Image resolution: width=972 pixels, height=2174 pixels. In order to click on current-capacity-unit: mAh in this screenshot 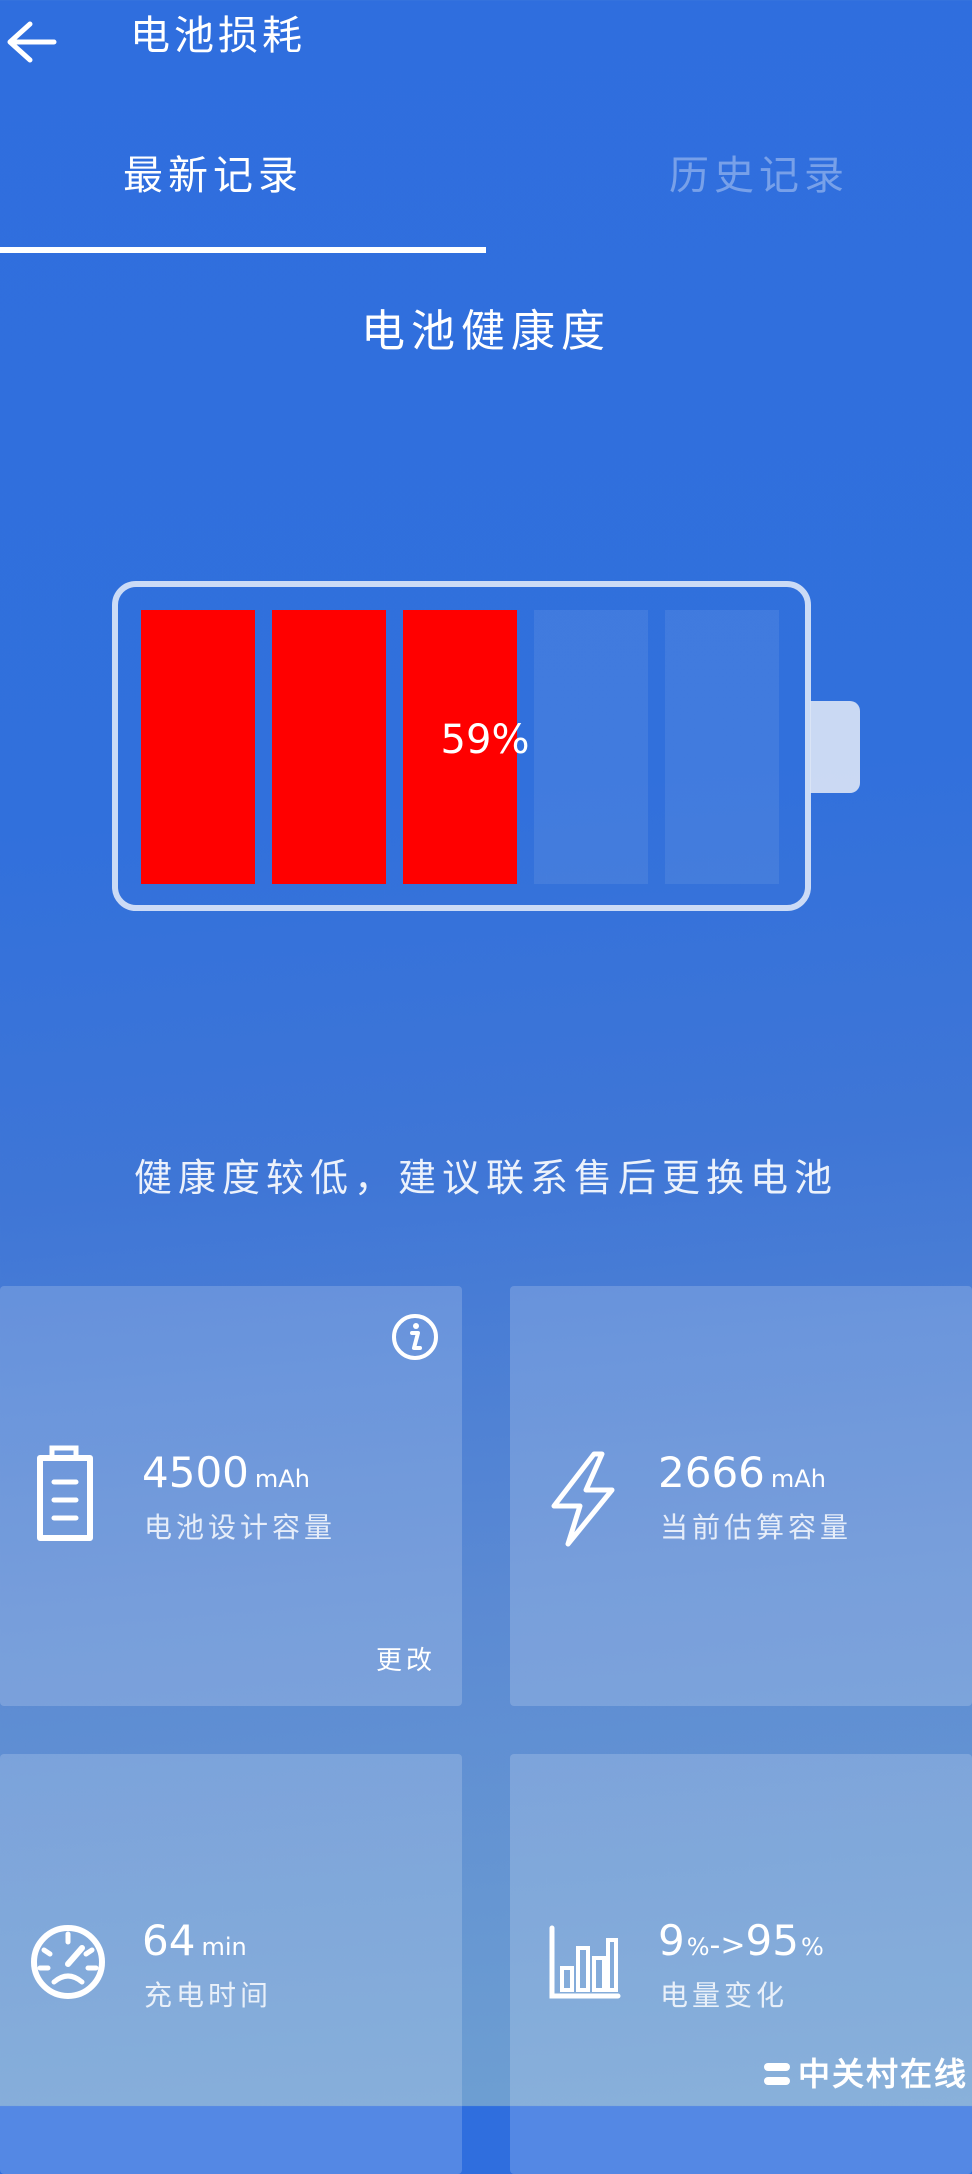, I will do `click(798, 1479)`.